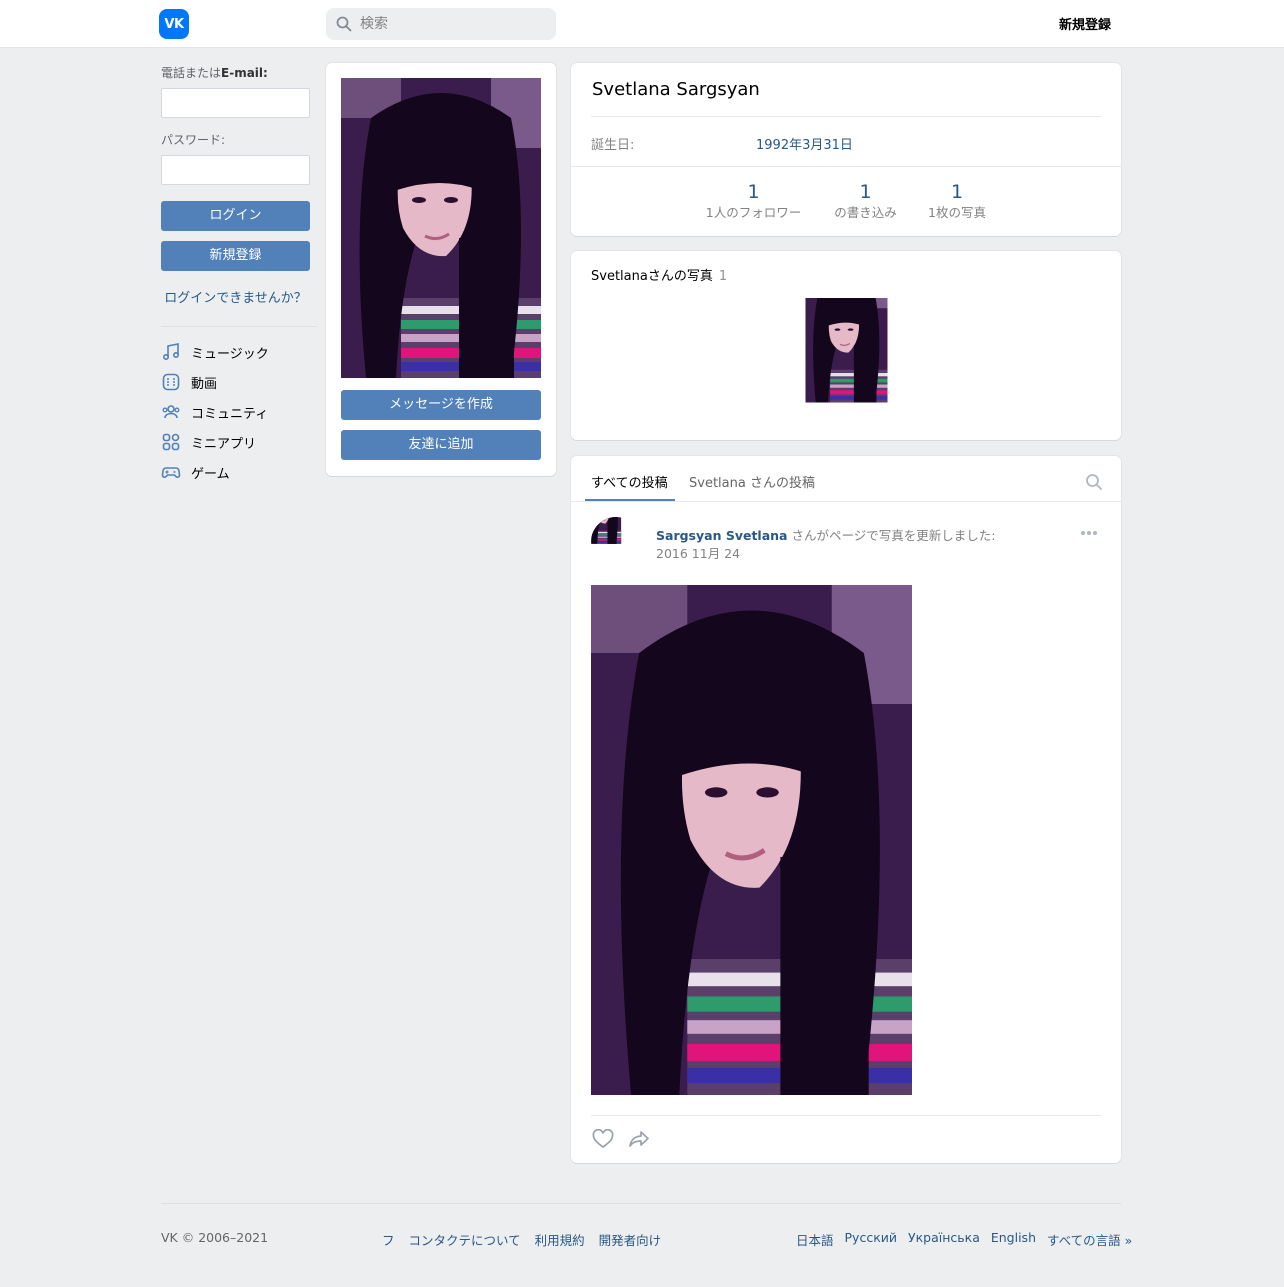 The width and height of the screenshot is (1284, 1287). I want to click on copyright: VK © 2006–2021, so click(215, 1237).